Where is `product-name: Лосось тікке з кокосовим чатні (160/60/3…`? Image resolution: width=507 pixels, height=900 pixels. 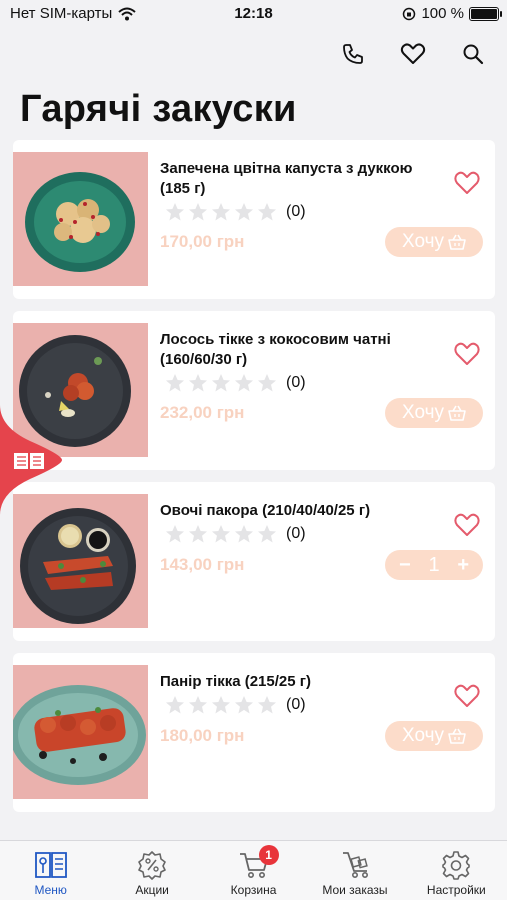 product-name: Лосось тікке з кокосовим чатні (160/60/3… is located at coordinates (275, 349).